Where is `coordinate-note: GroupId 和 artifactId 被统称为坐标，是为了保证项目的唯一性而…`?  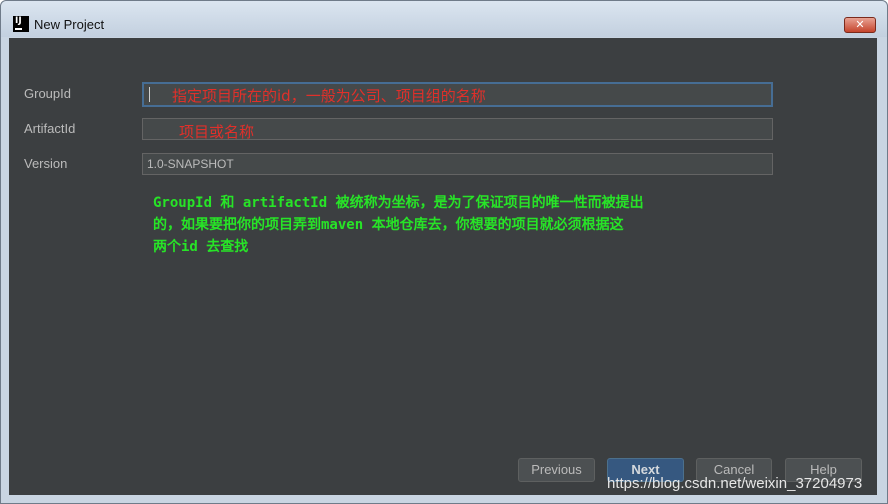
coordinate-note: GroupId 和 artifactId 被统称为坐标，是为了保证项目的唯一性而… is located at coordinates (453, 225).